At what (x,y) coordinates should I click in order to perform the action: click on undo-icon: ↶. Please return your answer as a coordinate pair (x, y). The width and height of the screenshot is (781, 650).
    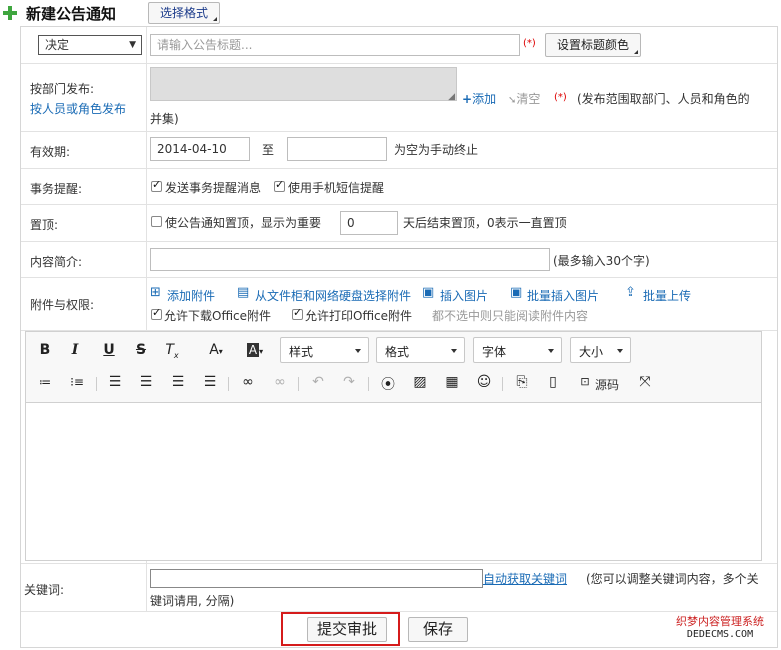
    Looking at the image, I should click on (318, 382).